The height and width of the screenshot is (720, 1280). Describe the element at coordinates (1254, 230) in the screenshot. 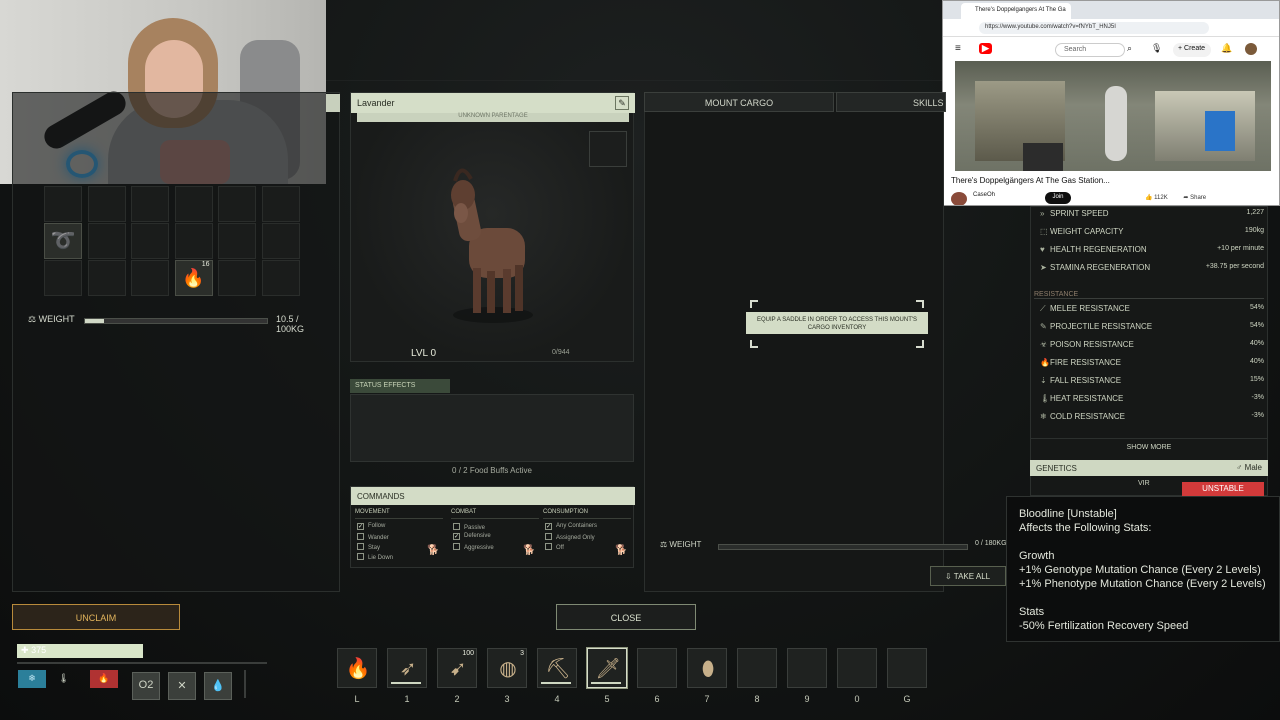

I see `stat-value: 190kg` at that location.